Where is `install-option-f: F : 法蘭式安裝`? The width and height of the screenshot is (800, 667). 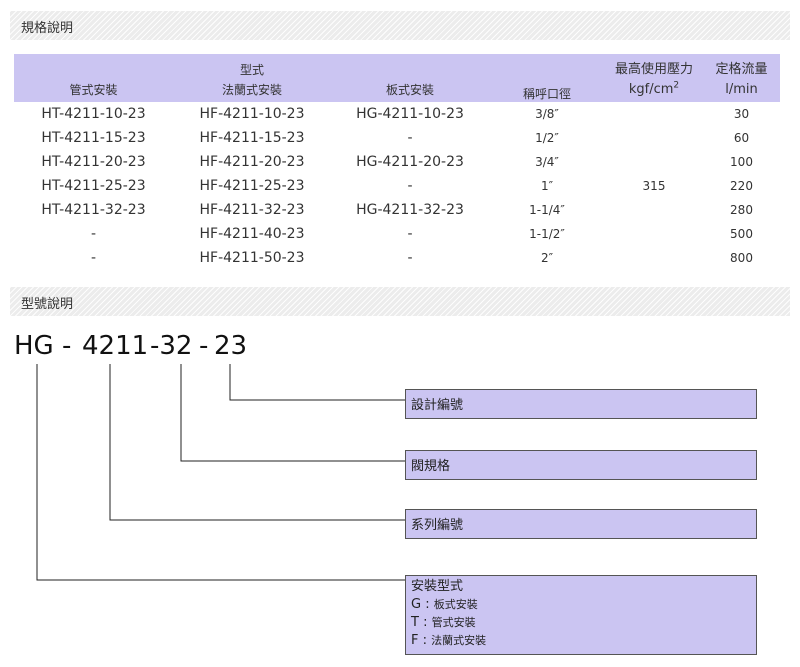
install-option-f: F : 法蘭式安裝 is located at coordinates (449, 640).